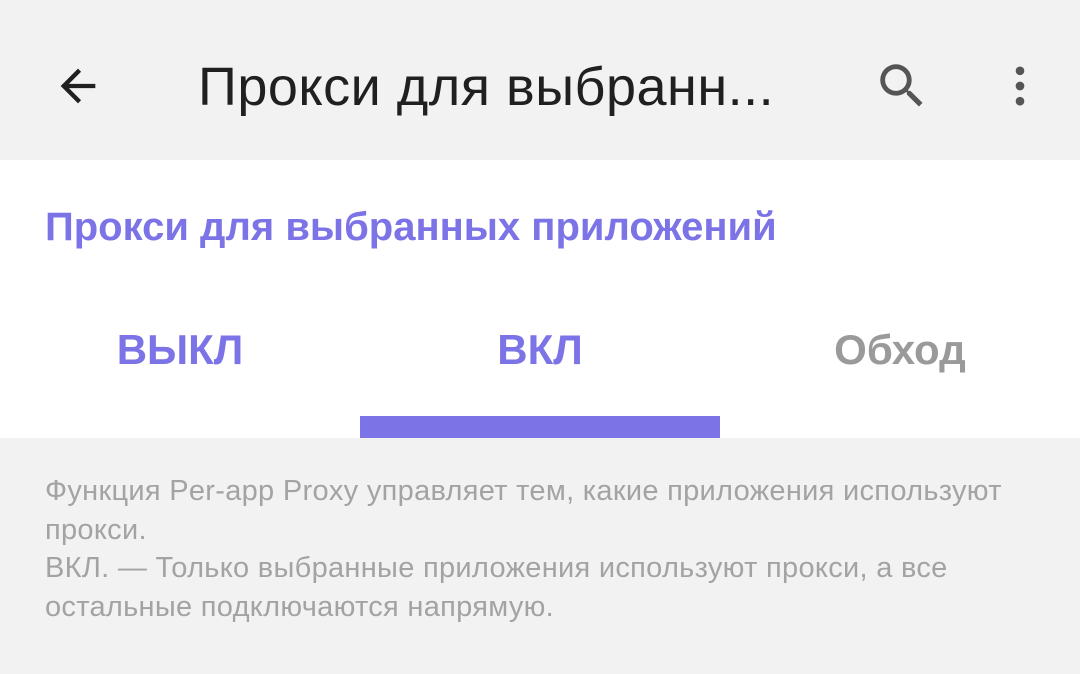  I want to click on tab-off: ВЫКЛ, so click(180, 350).